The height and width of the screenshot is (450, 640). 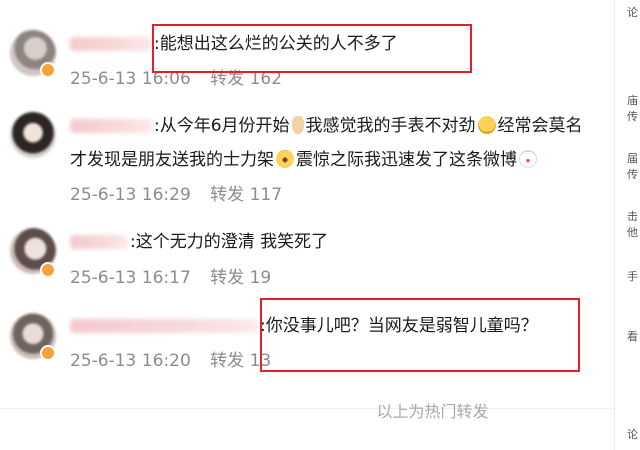 I want to click on side-rail-text: 击, so click(x=632, y=216).